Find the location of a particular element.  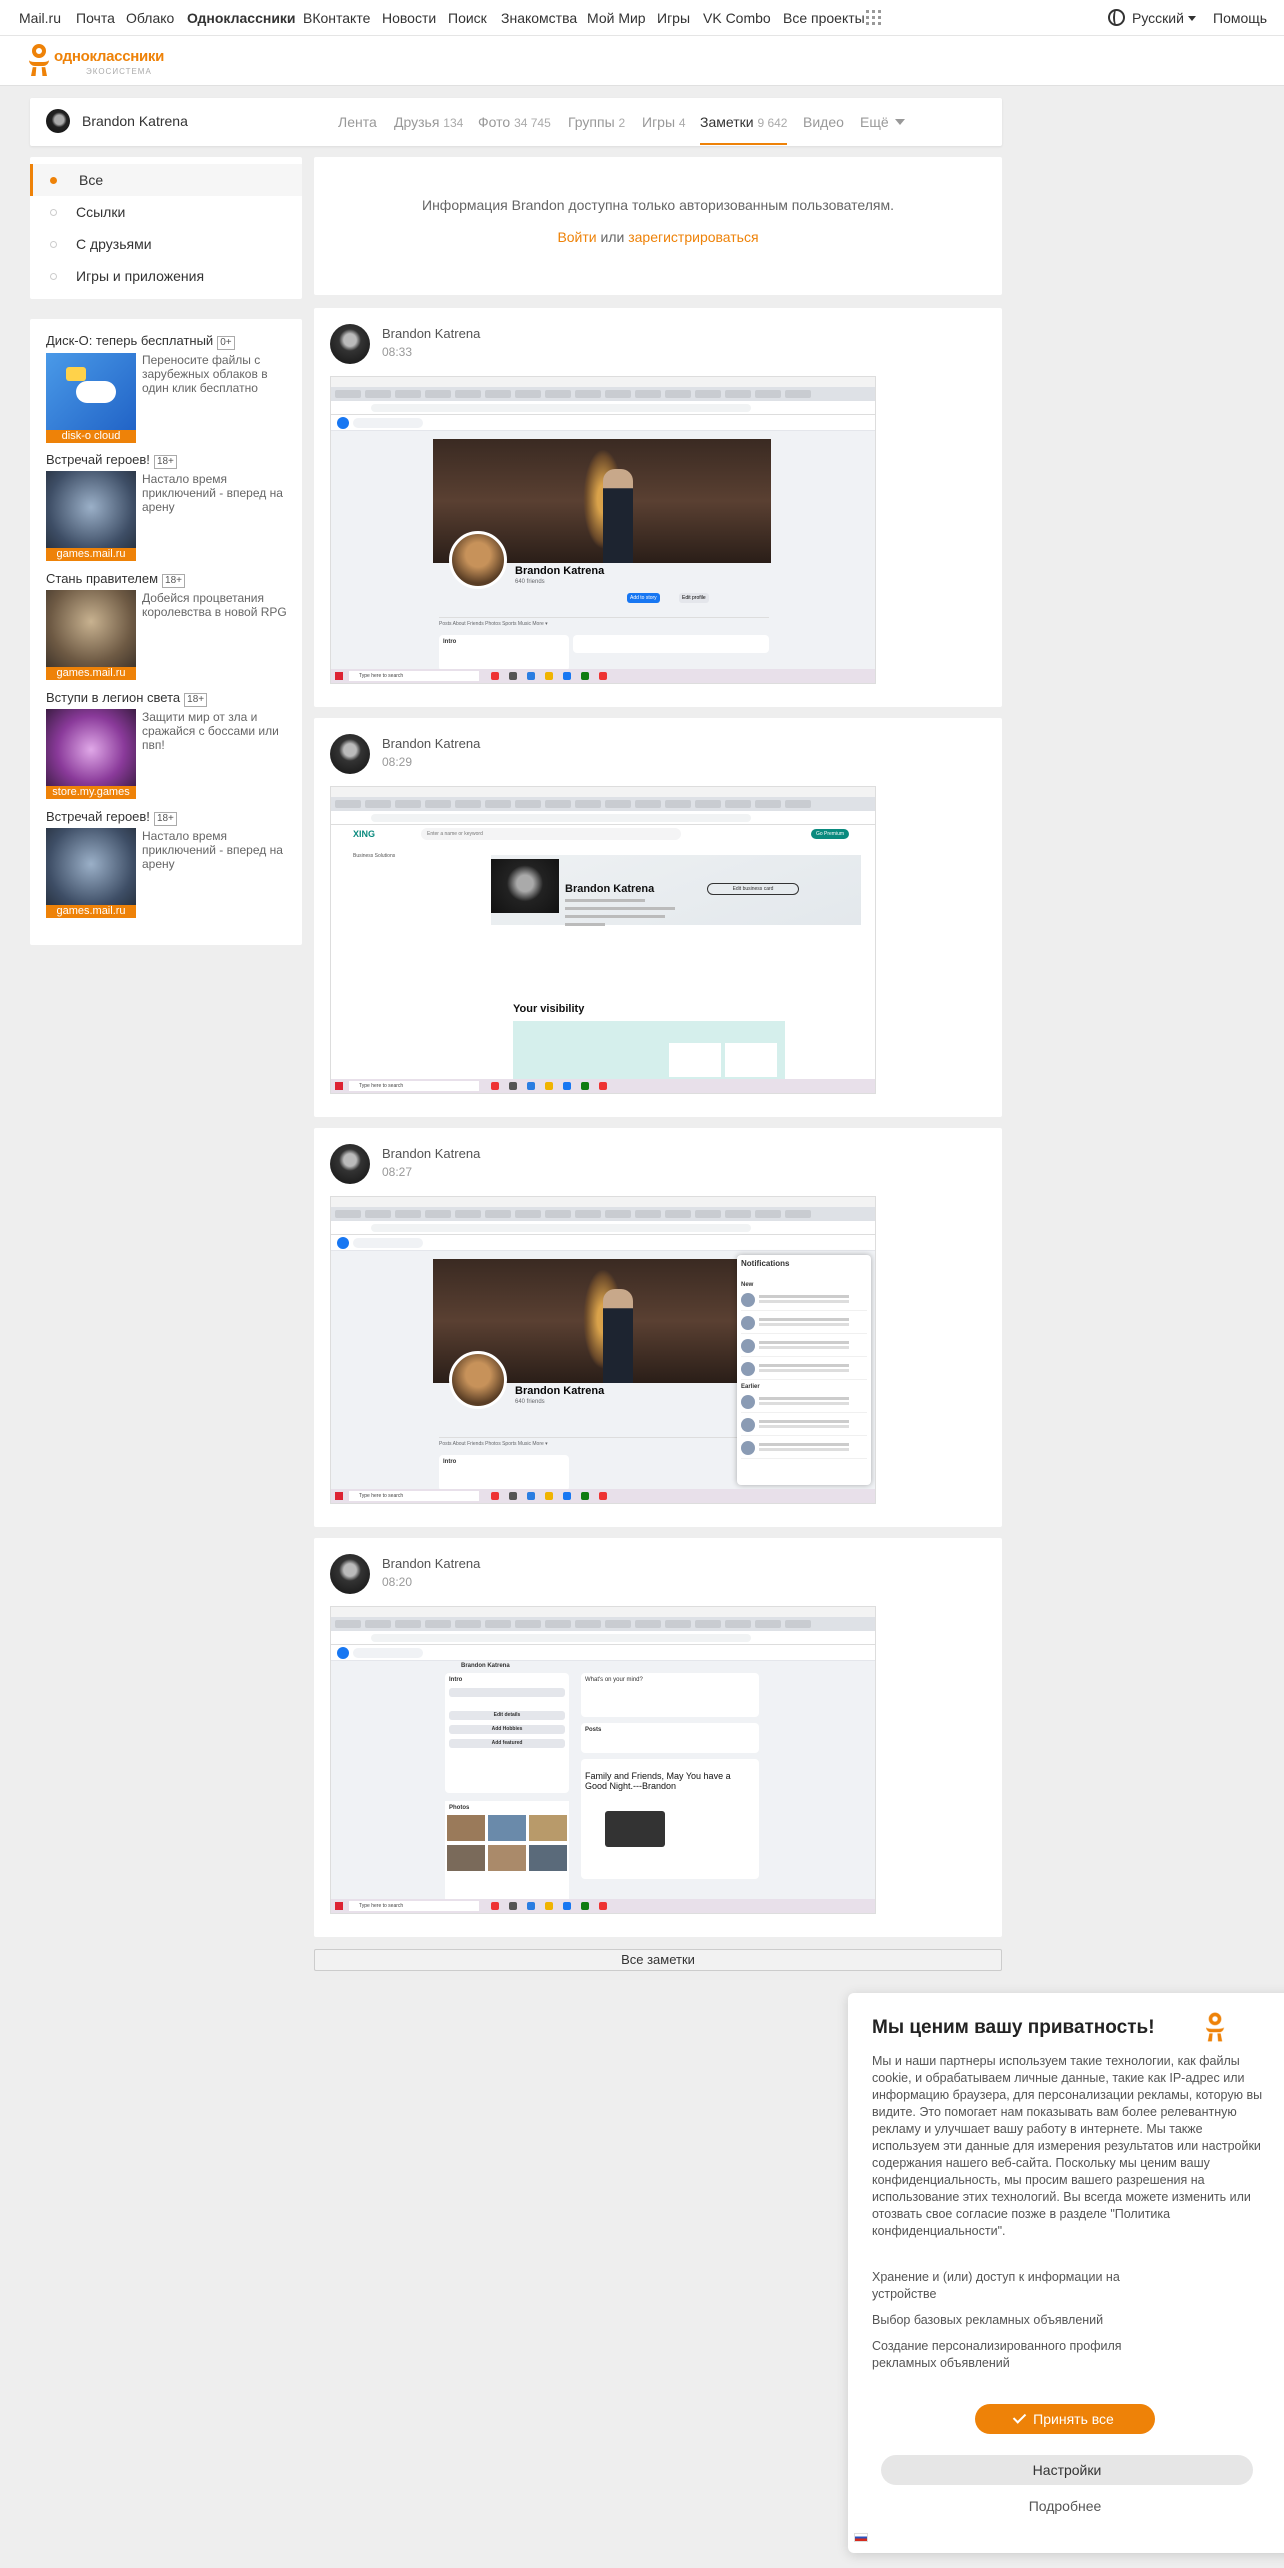

help-link: Помощь is located at coordinates (1240, 18).